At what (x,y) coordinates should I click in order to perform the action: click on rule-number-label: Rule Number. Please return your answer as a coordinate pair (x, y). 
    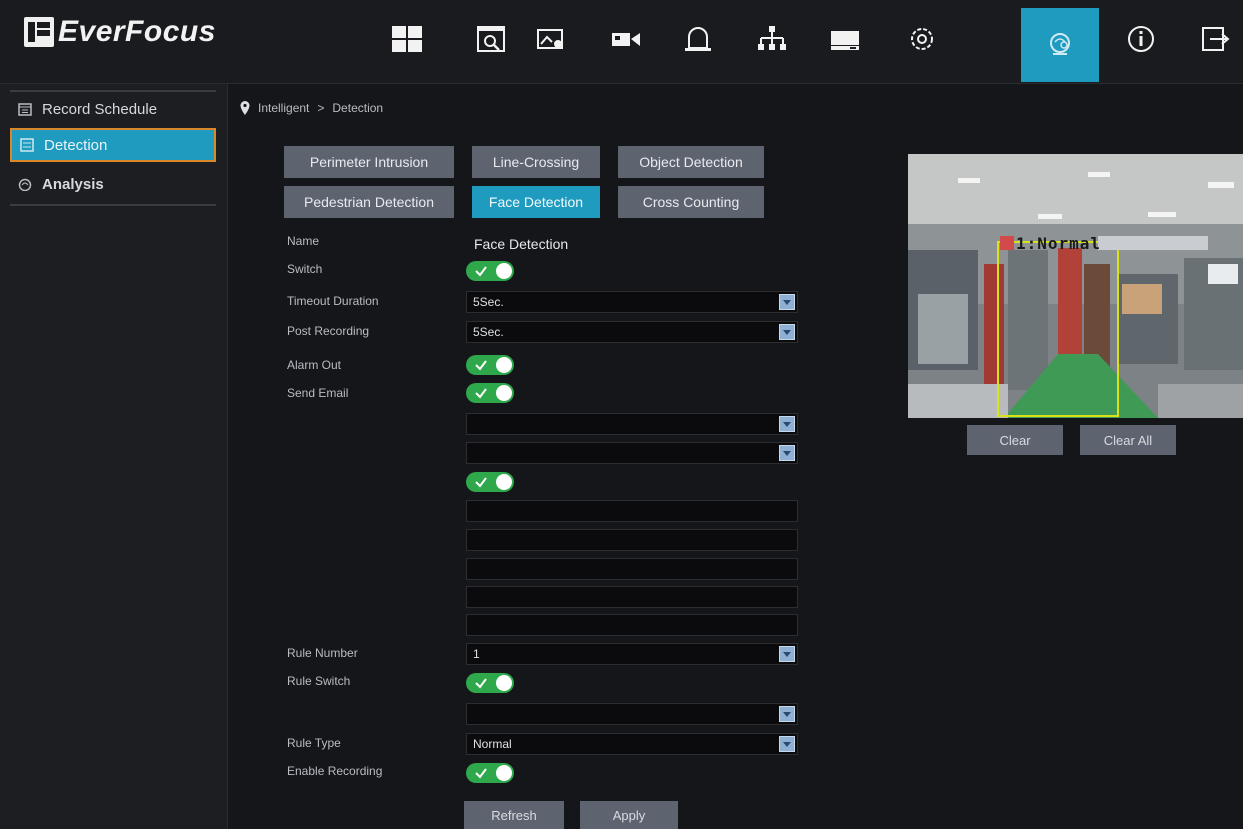
    Looking at the image, I should click on (322, 653).